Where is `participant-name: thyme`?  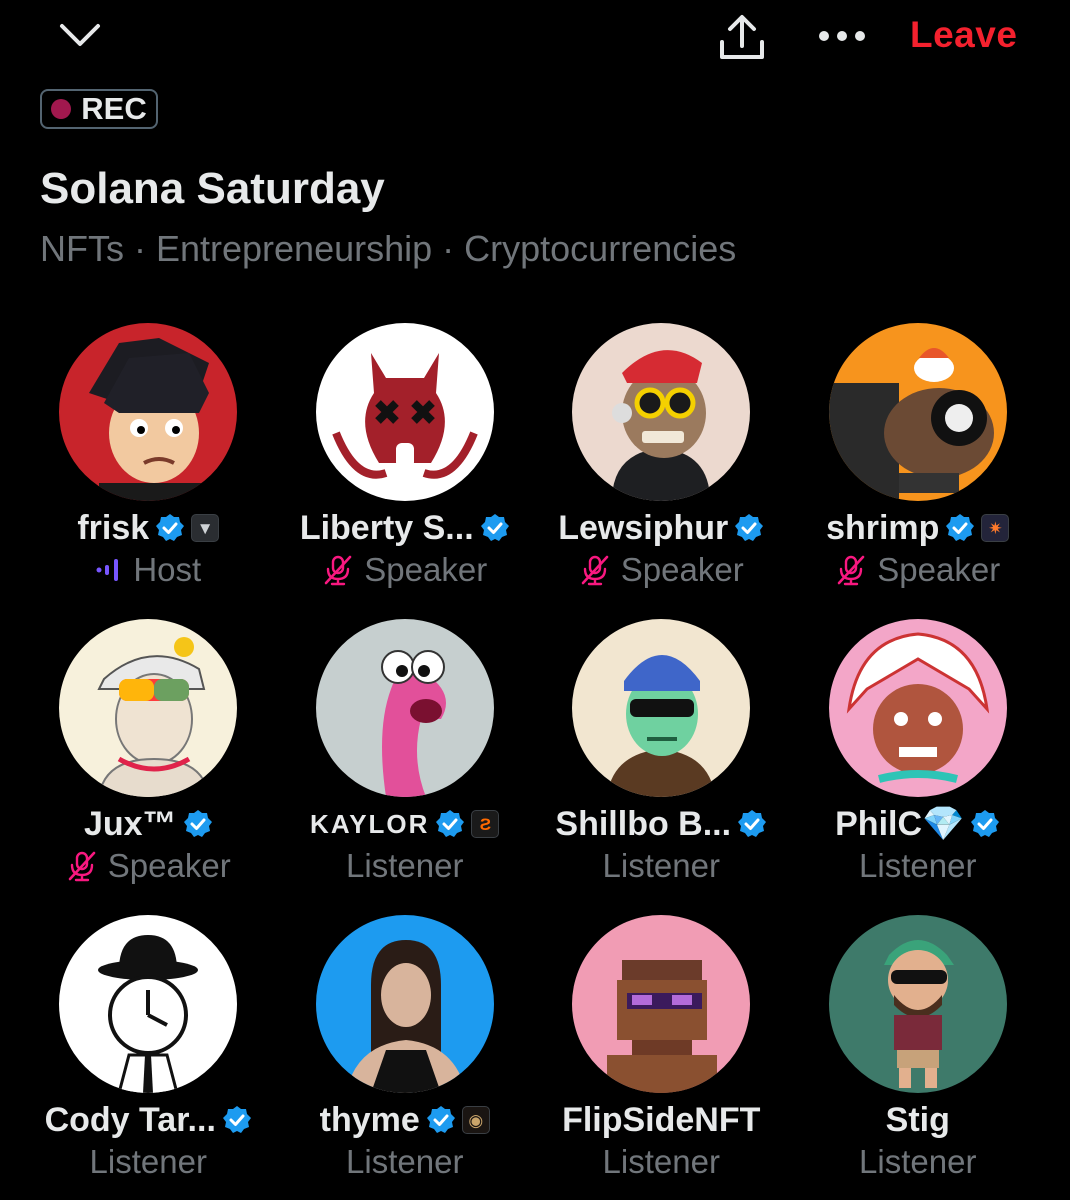 participant-name: thyme is located at coordinates (370, 1120).